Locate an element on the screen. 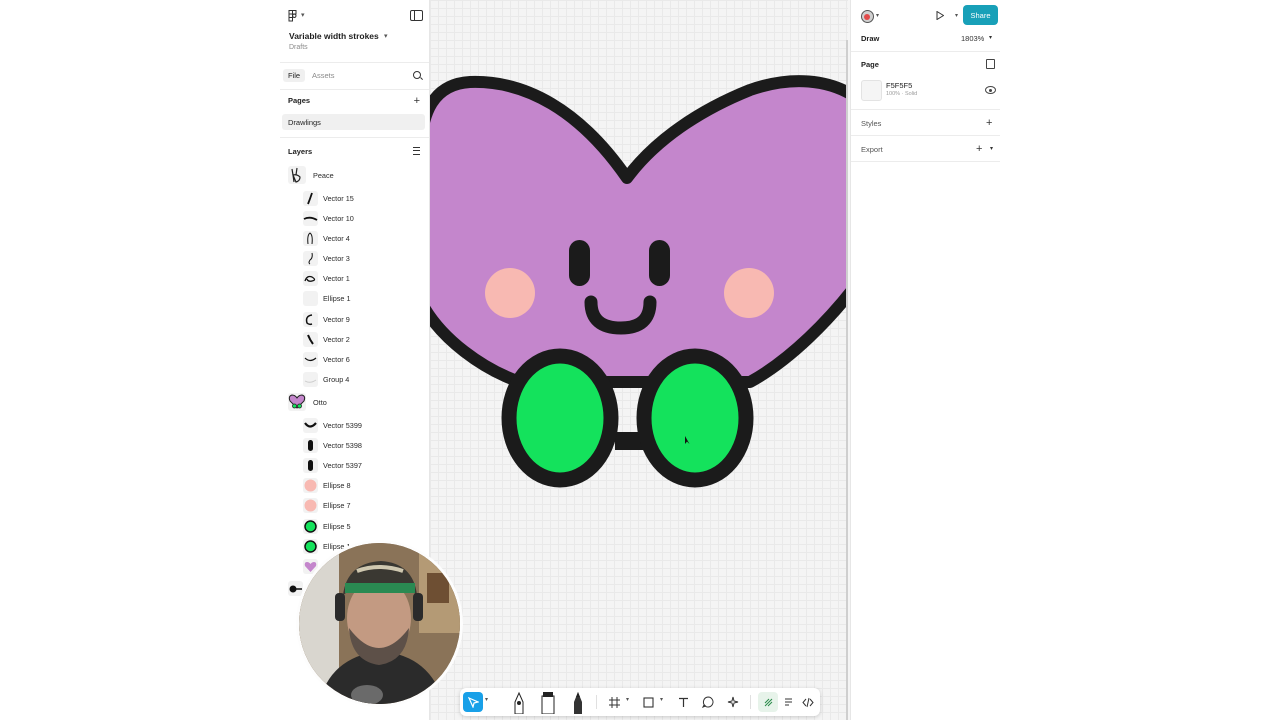  cursor-arrow-icon is located at coordinates (473, 702).